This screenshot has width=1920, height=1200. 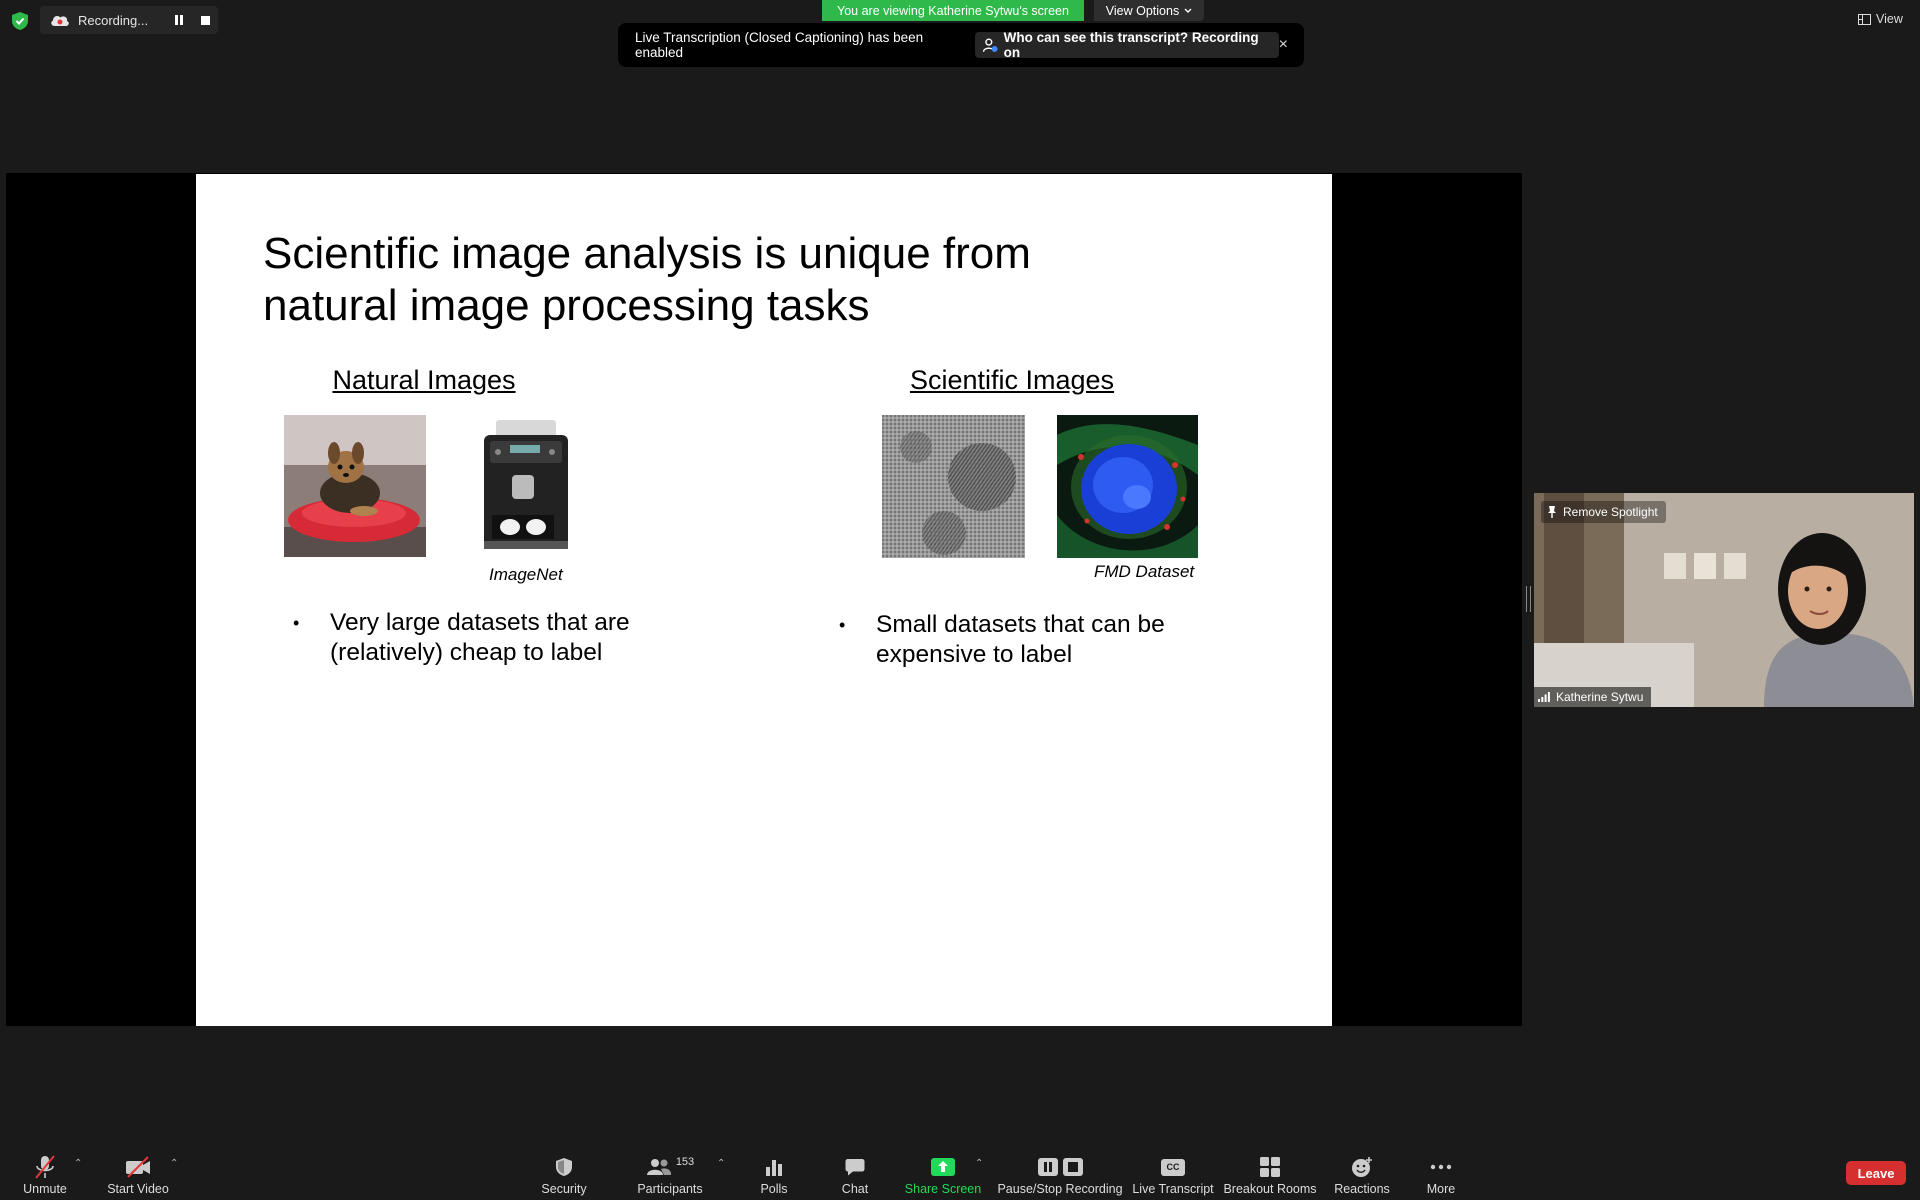 I want to click on polls-button: Polls, so click(x=774, y=1173).